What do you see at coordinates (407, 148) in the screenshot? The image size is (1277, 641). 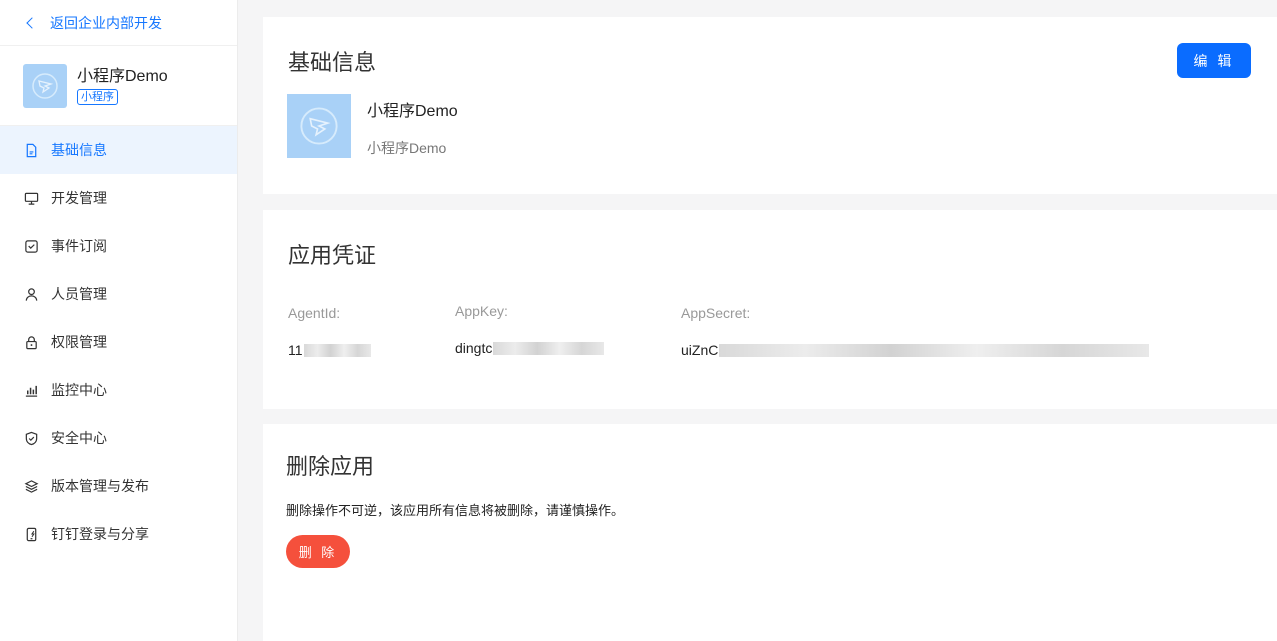 I see `app-description: 小程序Demo` at bounding box center [407, 148].